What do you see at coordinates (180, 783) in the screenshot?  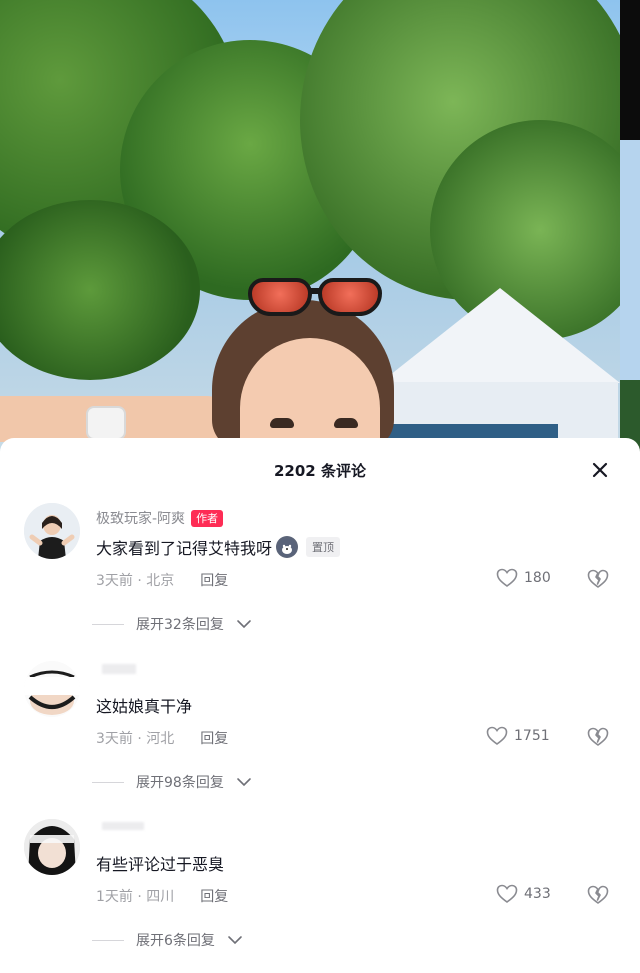 I see `expand-replies-label: 展开98条回复` at bounding box center [180, 783].